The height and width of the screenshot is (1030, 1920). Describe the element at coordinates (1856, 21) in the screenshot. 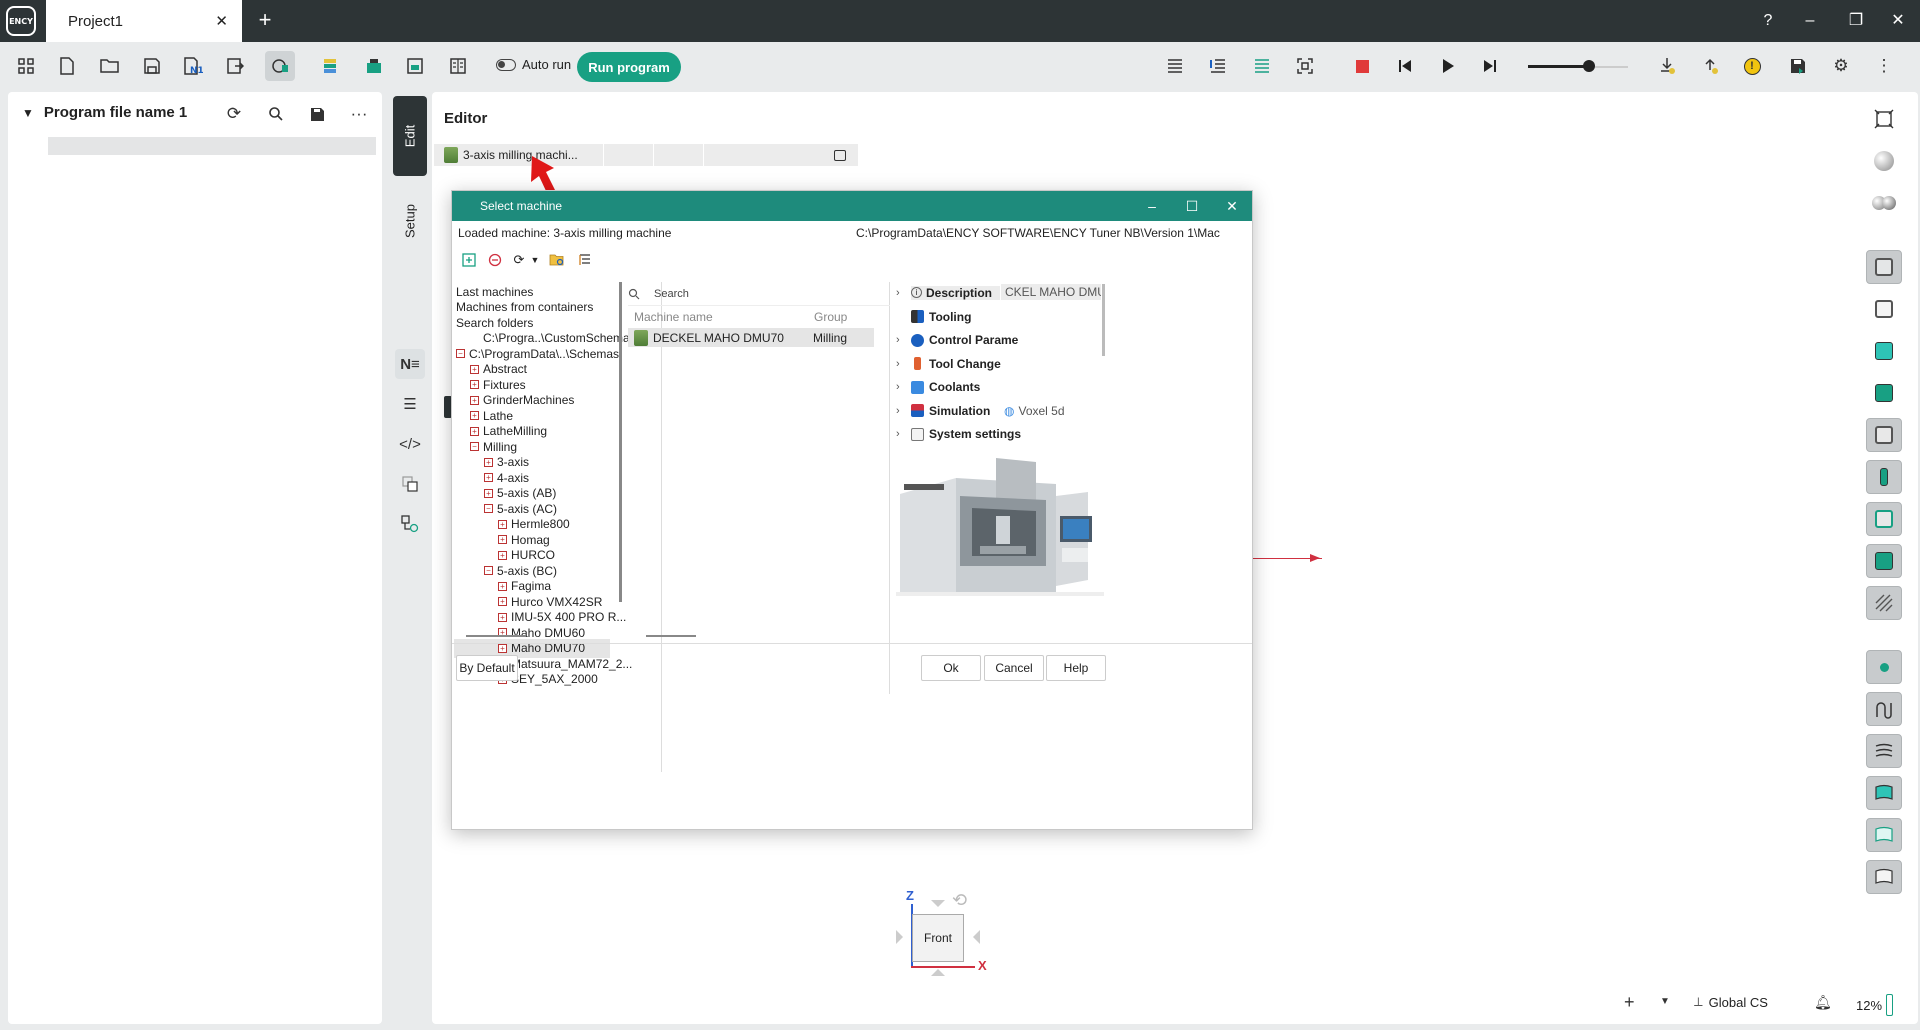

I see `restore-button: ❐` at that location.